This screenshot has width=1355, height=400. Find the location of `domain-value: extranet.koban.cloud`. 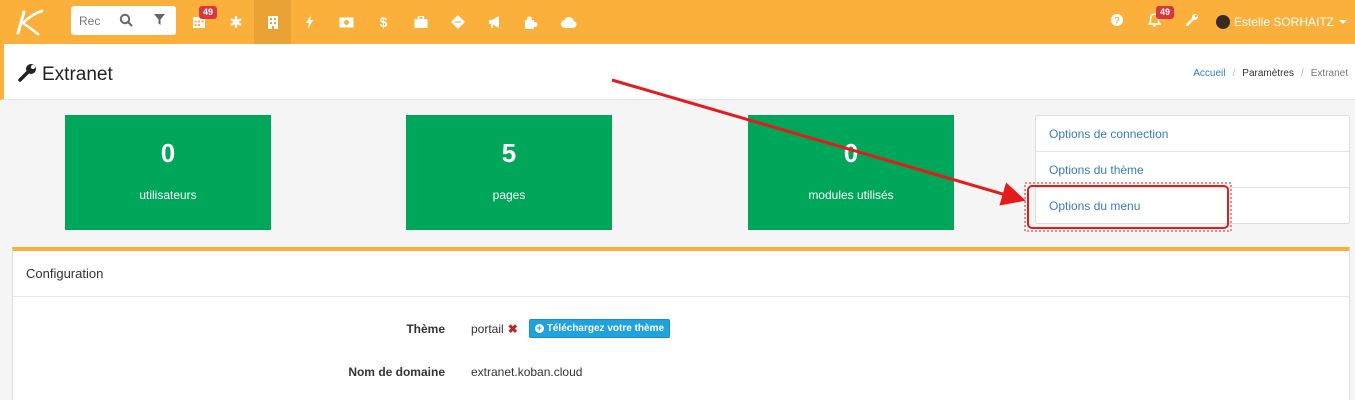

domain-value: extranet.koban.cloud is located at coordinates (527, 372).